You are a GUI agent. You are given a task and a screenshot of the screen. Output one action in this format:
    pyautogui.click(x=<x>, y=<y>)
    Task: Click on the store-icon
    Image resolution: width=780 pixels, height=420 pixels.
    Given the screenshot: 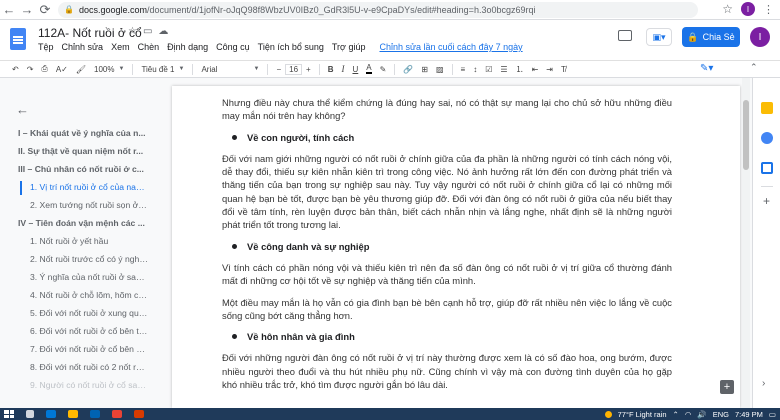 What is the action you would take?
    pyautogui.click(x=95, y=414)
    